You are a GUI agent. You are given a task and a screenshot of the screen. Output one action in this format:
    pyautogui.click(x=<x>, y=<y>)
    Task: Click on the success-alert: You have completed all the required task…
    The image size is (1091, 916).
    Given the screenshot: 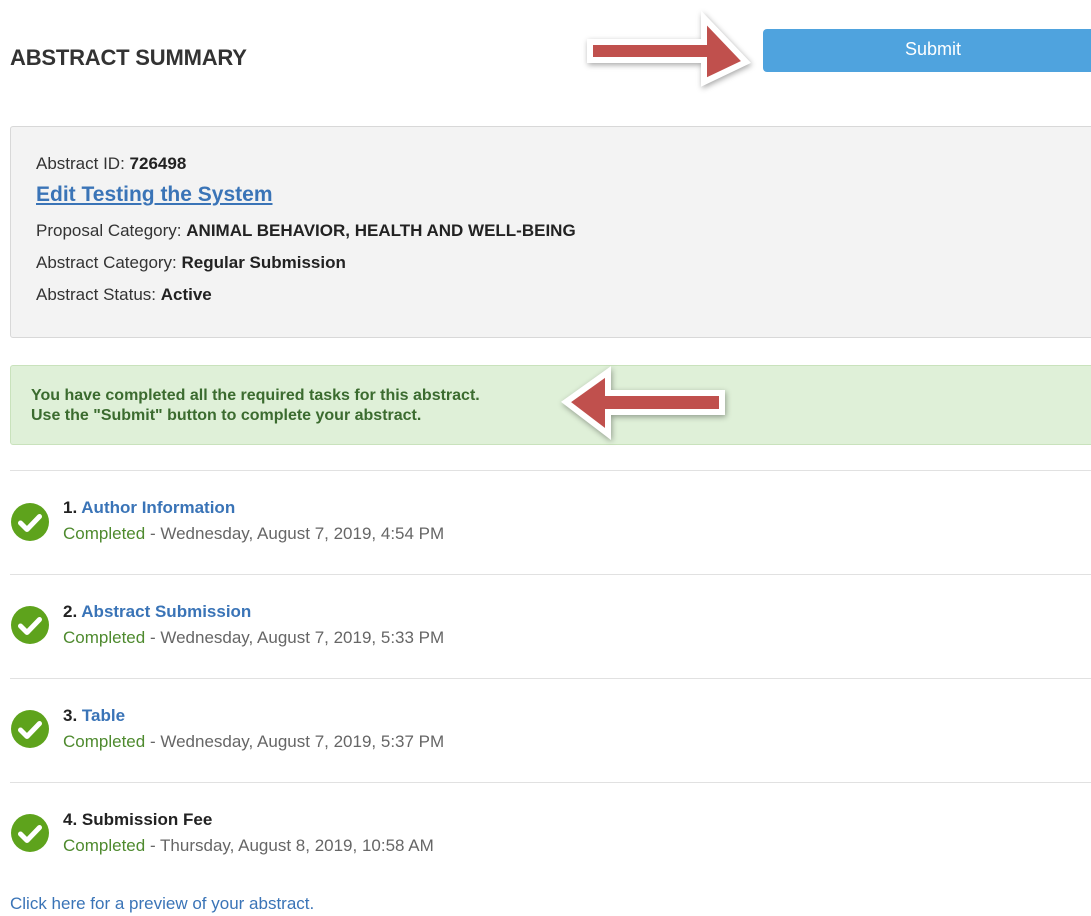 What is the action you would take?
    pyautogui.click(x=550, y=405)
    